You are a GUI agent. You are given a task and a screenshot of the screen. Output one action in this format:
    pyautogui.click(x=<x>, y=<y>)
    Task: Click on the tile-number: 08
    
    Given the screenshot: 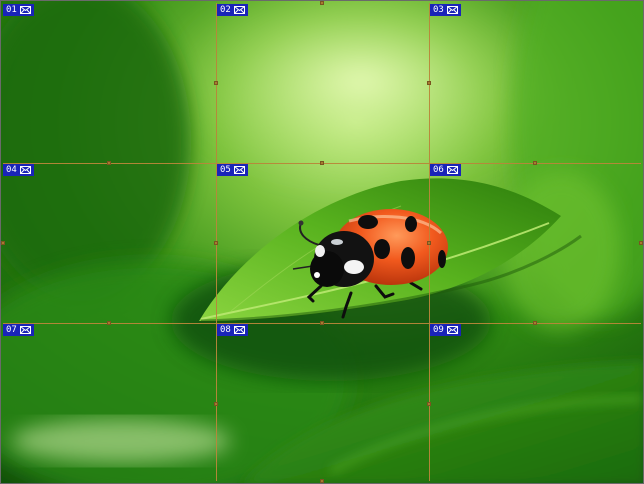 What is the action you would take?
    pyautogui.click(x=225, y=330)
    